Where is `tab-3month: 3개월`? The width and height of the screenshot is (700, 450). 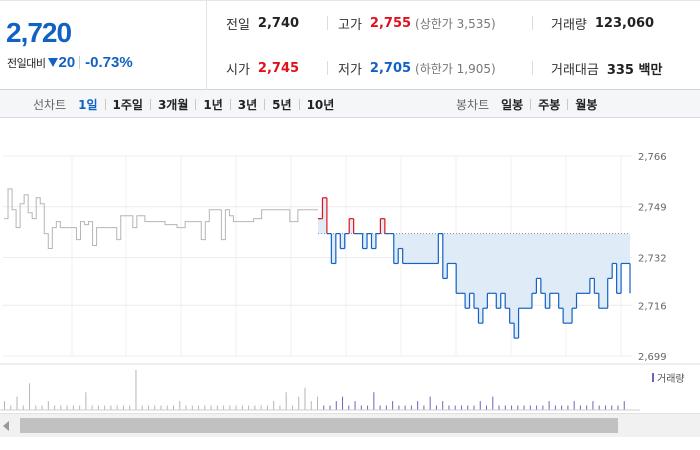 tab-3month: 3개월 is located at coordinates (173, 104).